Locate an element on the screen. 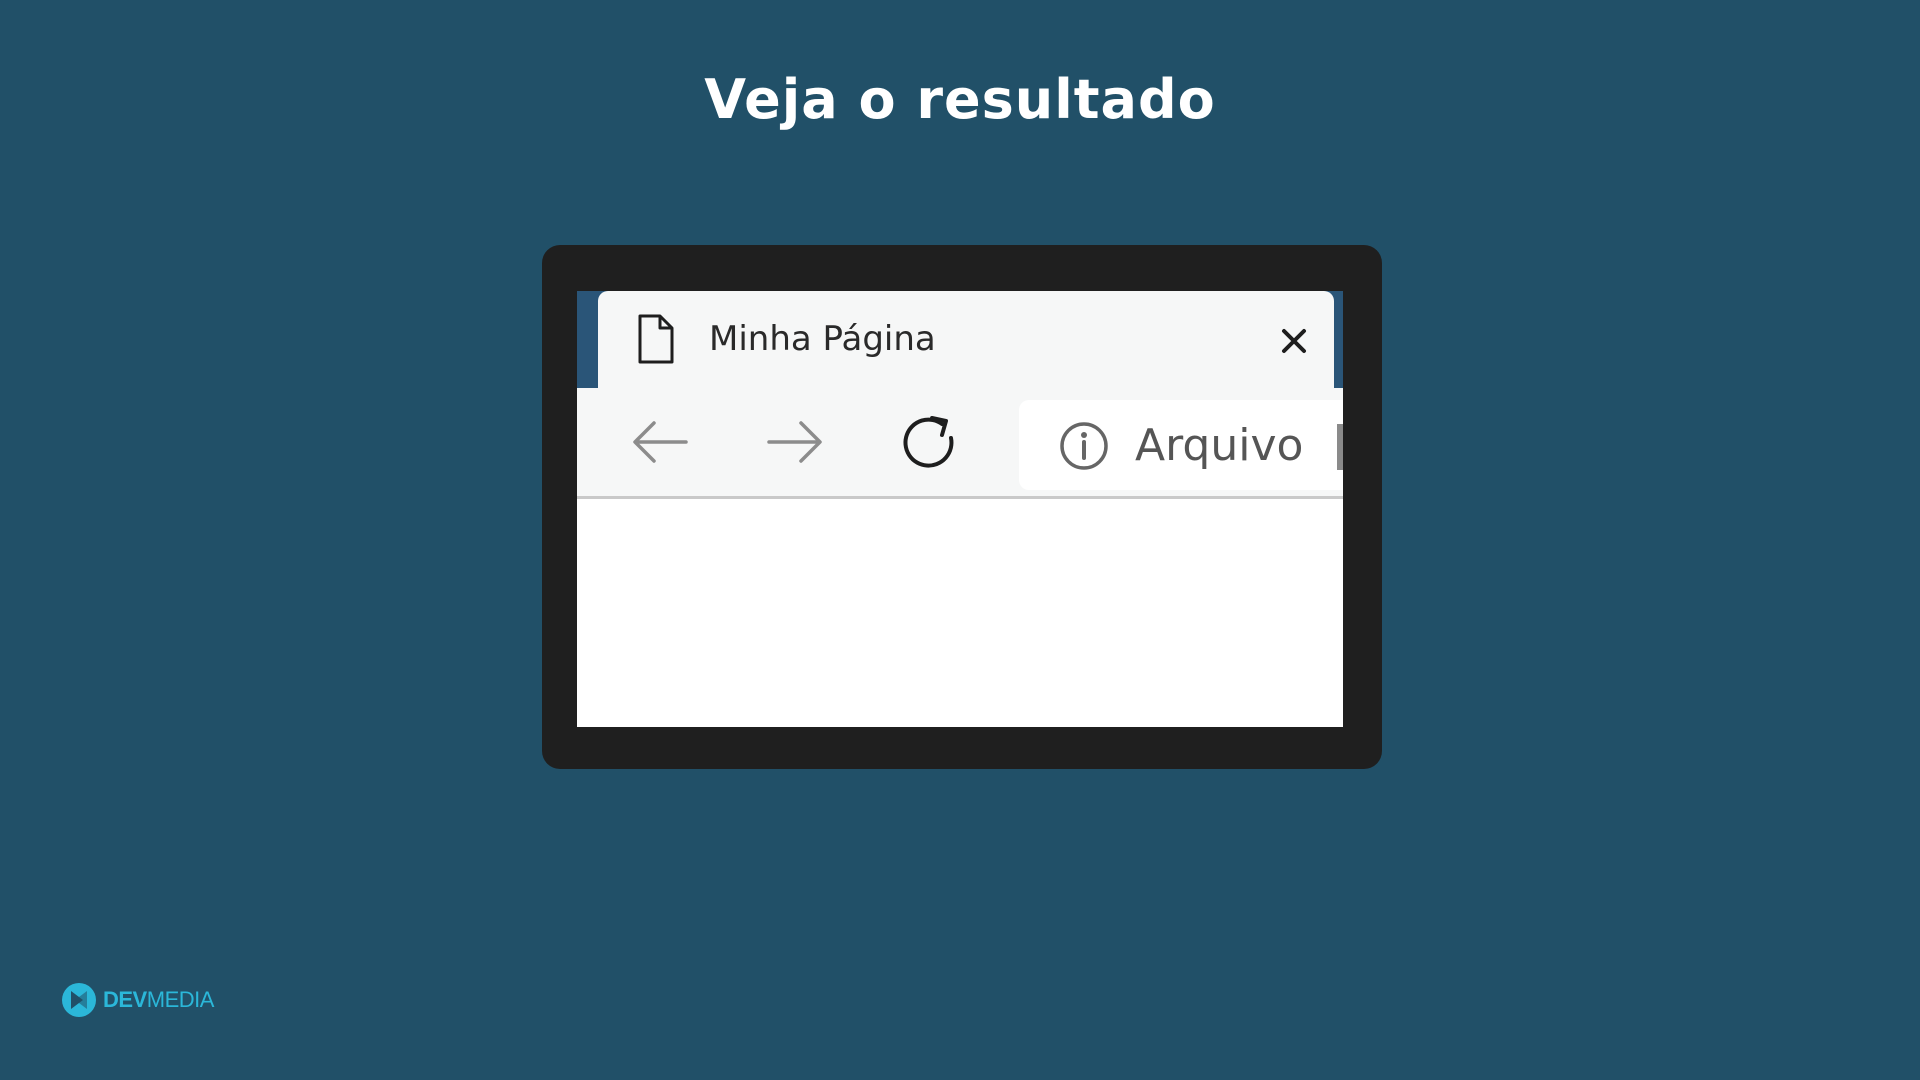  brand-name: DEVMEDIA is located at coordinates (158, 1000).